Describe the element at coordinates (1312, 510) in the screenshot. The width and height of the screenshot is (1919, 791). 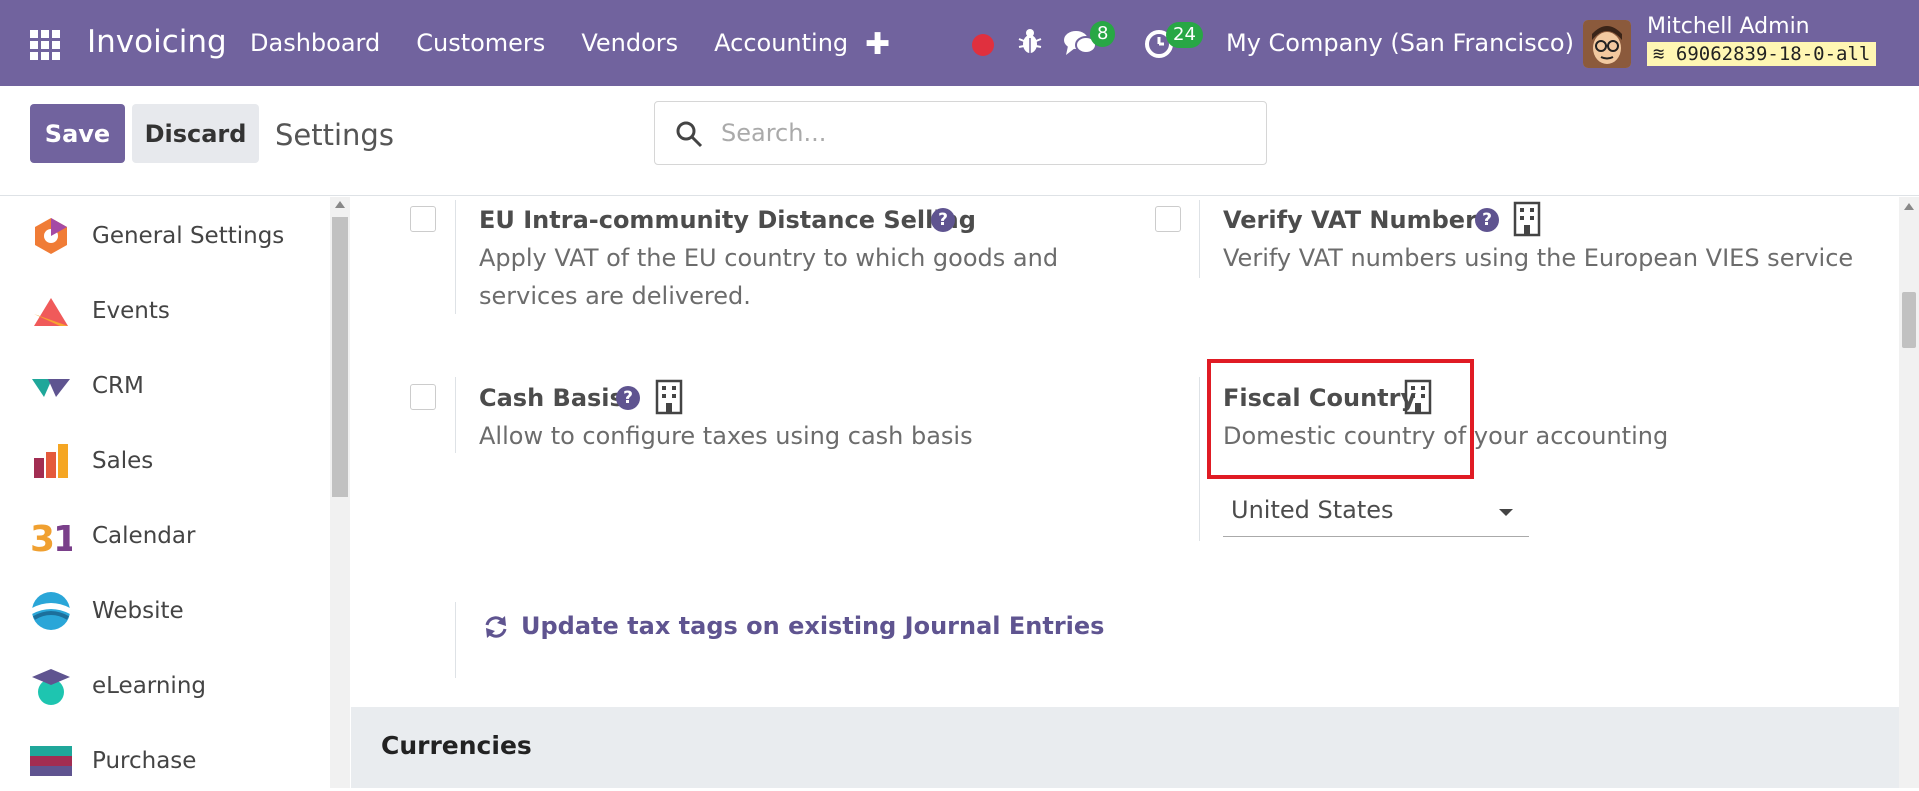
I see `fiscal-country-value: United States` at that location.